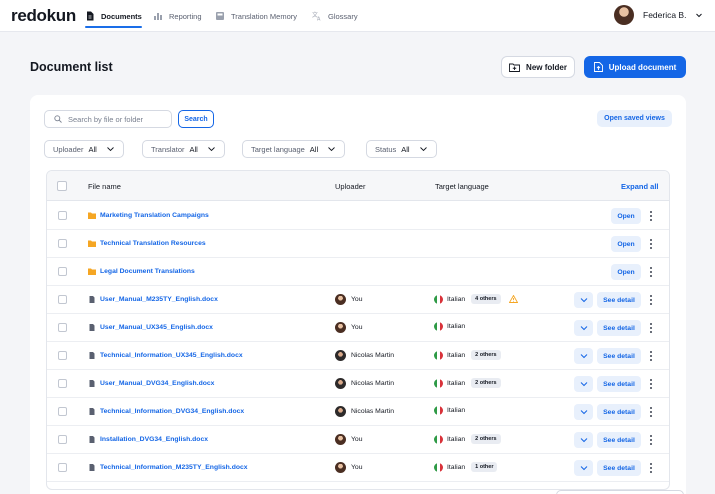  I want to click on file-name-link: Installation_DVG34_English.docx, so click(154, 439).